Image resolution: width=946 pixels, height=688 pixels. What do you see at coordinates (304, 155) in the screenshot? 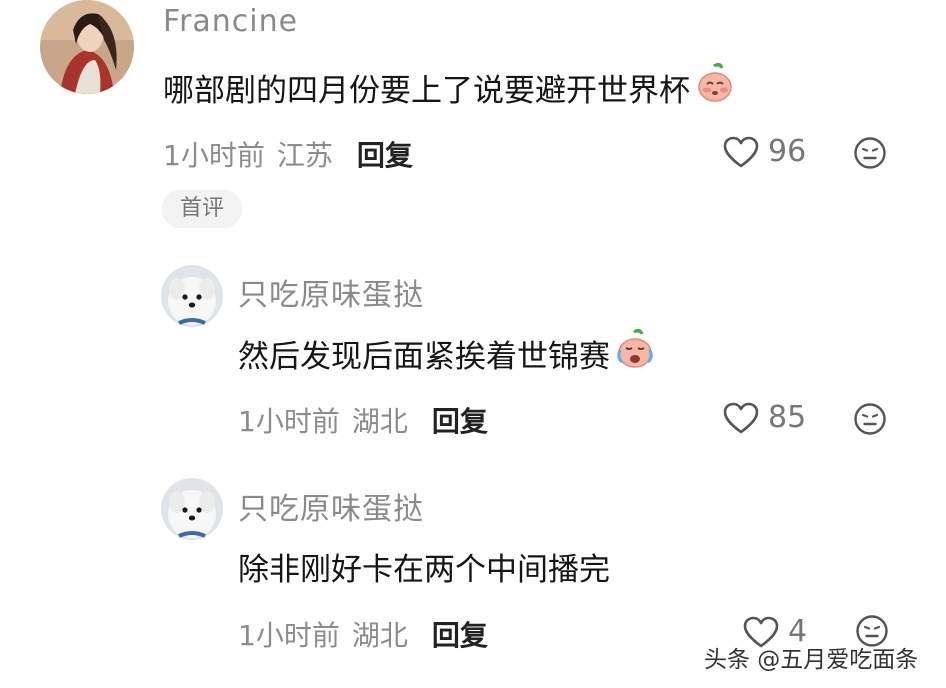
I see `comment-location: 江苏` at bounding box center [304, 155].